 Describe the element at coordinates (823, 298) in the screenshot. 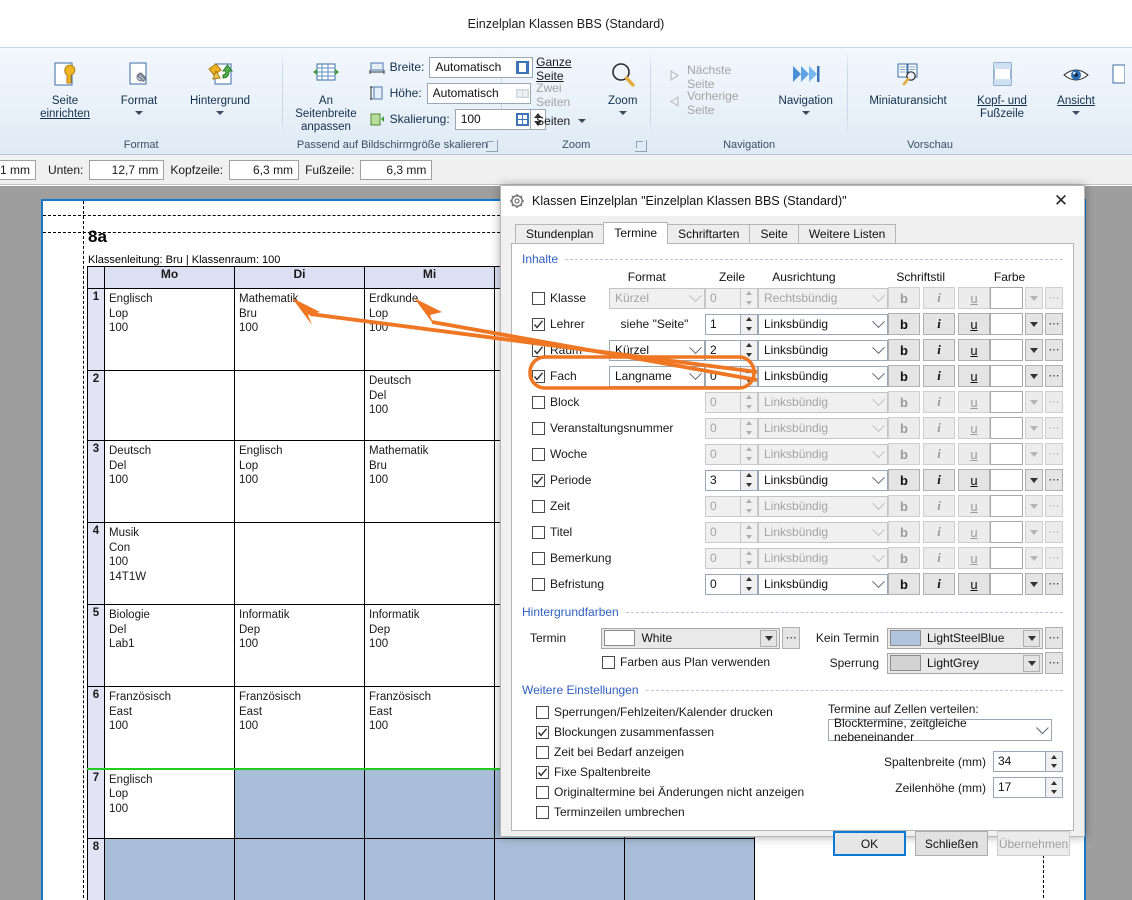

I see `ausrichtung-select: Rechtsbündig` at that location.